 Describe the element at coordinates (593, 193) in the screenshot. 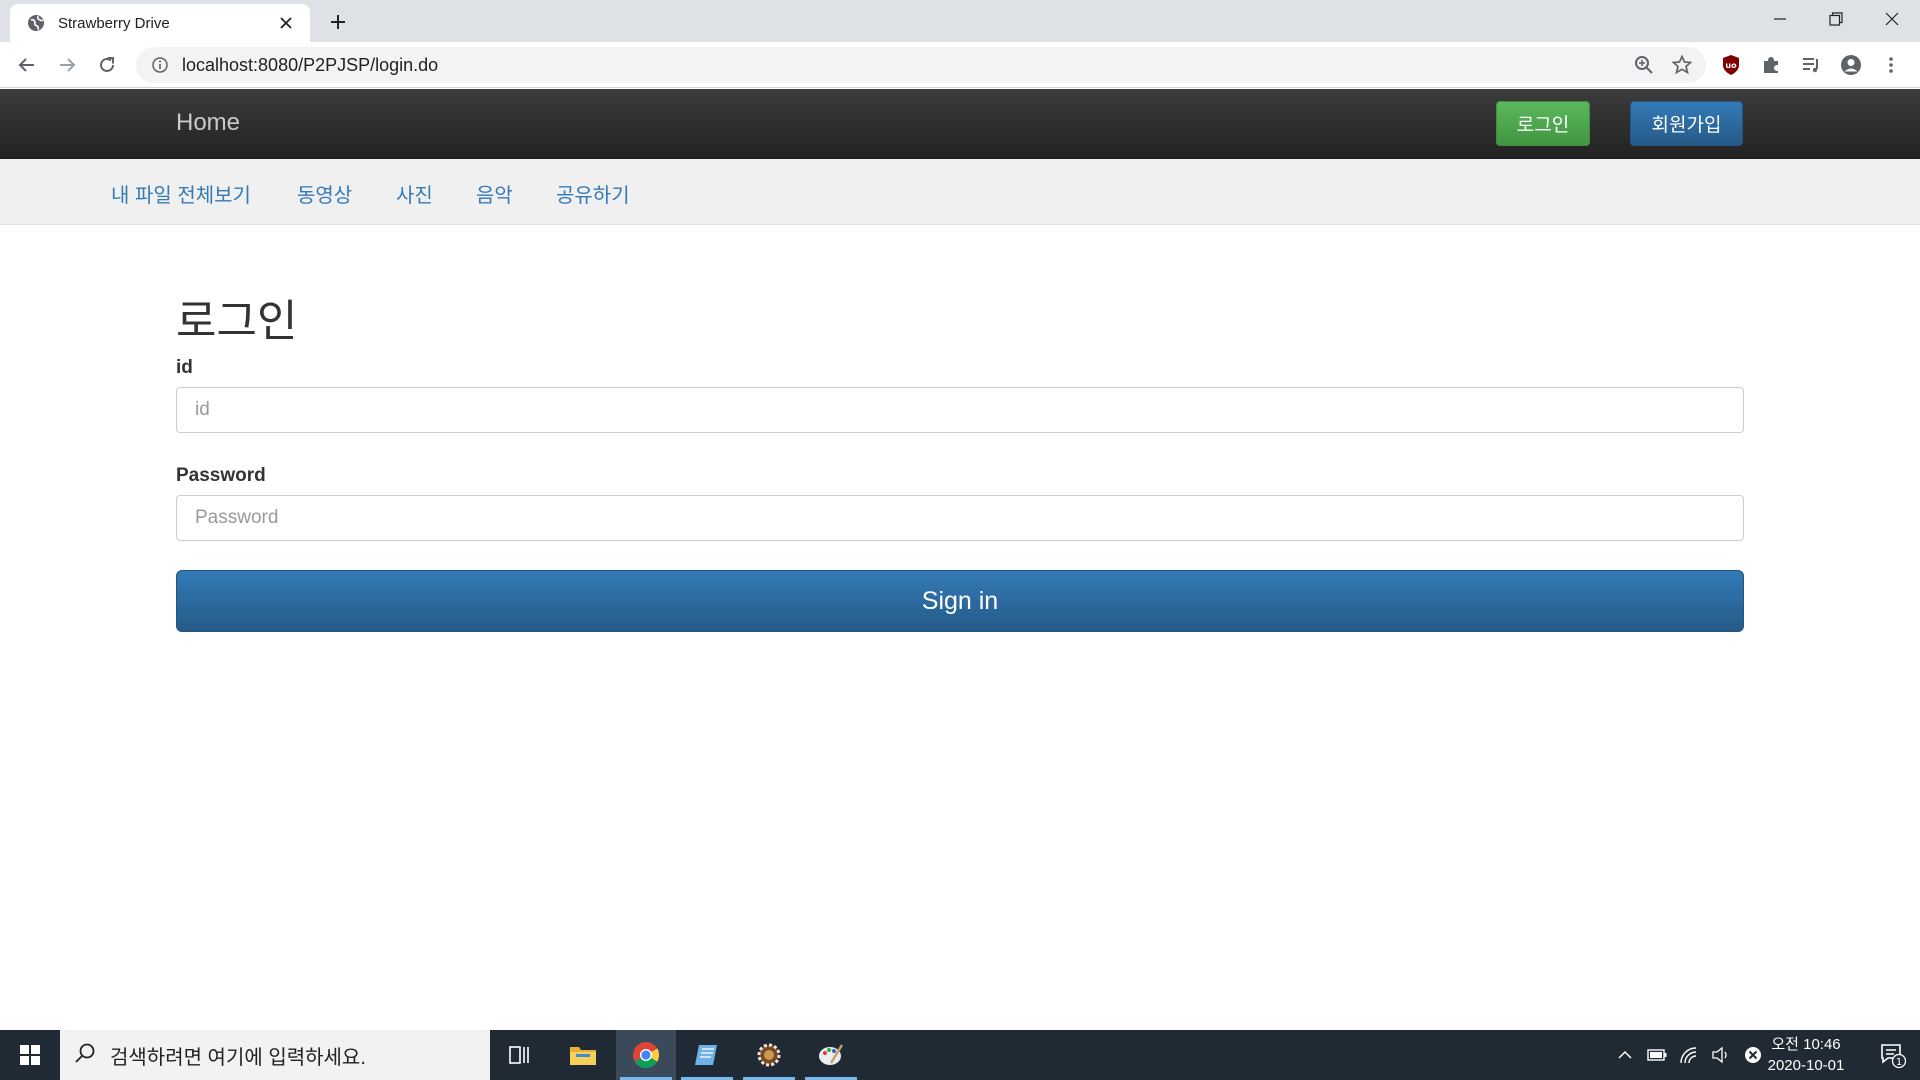

I see `nav-share: 공유하기` at that location.